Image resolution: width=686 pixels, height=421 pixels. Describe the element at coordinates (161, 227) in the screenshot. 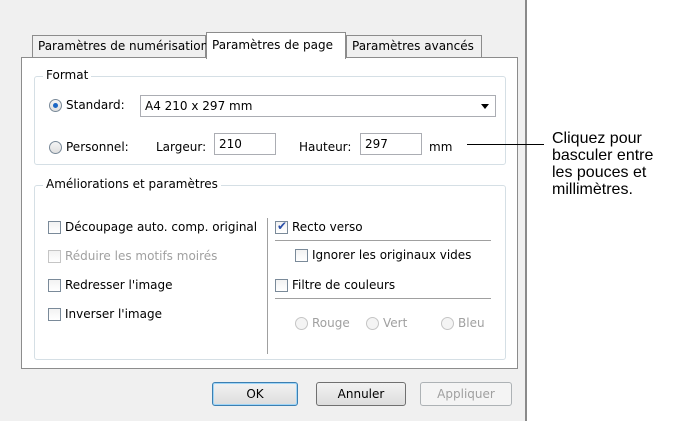

I see `auto-crop-label: Découpage auto. comp. original` at that location.